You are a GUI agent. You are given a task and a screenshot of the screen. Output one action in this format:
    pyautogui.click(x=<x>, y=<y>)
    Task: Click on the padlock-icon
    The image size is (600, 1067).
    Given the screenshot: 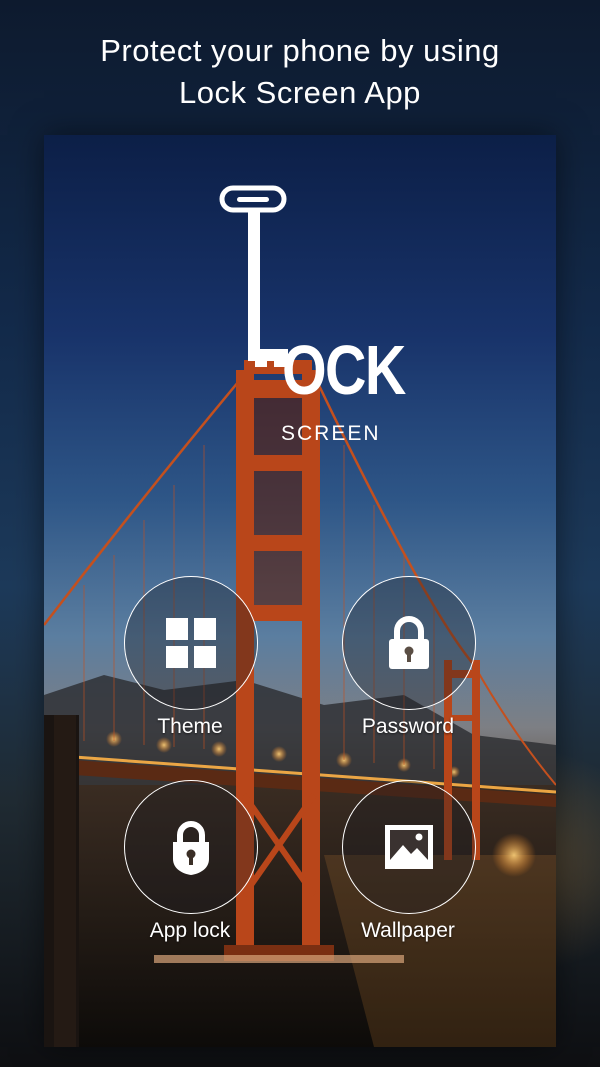 What is the action you would take?
    pyautogui.click(x=409, y=642)
    